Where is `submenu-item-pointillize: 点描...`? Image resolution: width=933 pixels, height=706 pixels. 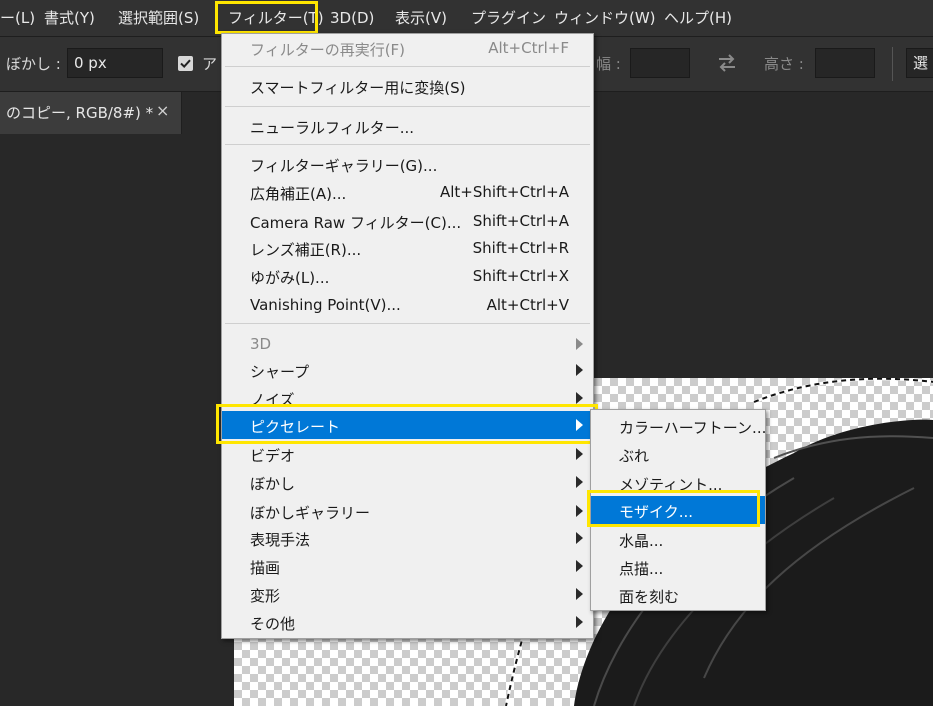
submenu-item-pointillize: 点描... is located at coordinates (678, 567).